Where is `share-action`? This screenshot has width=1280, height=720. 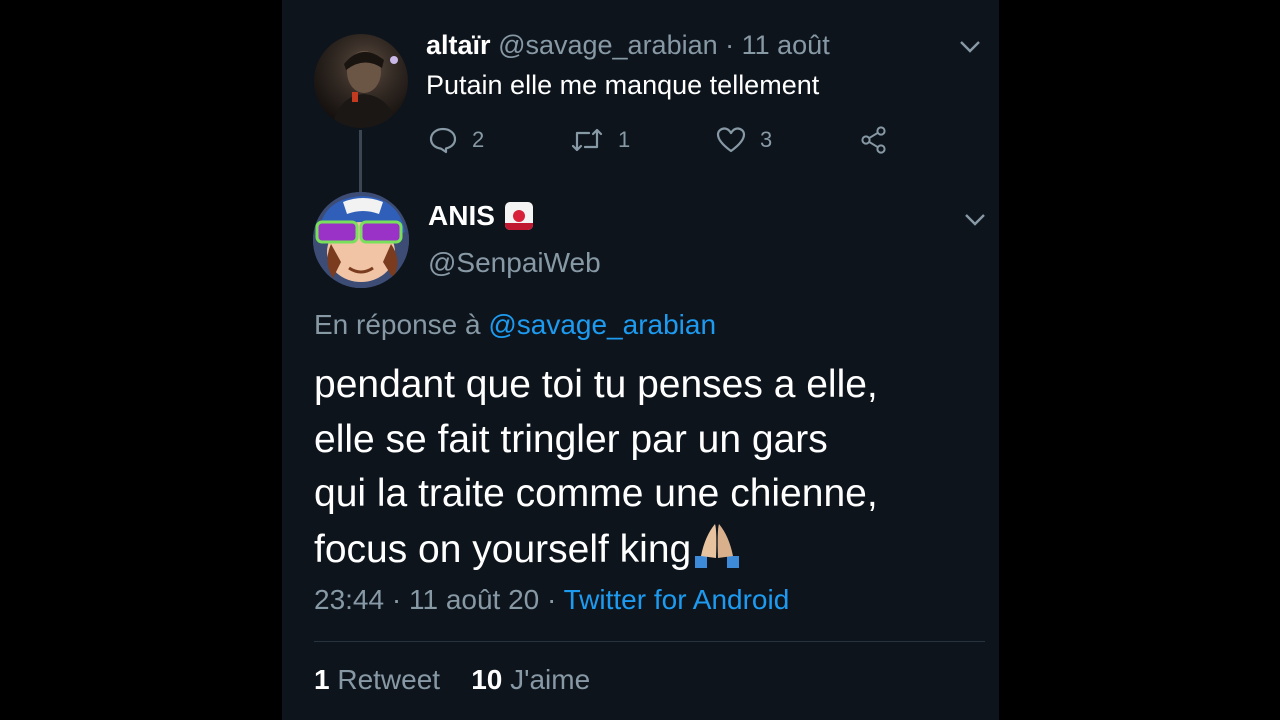
share-action is located at coordinates (874, 140).